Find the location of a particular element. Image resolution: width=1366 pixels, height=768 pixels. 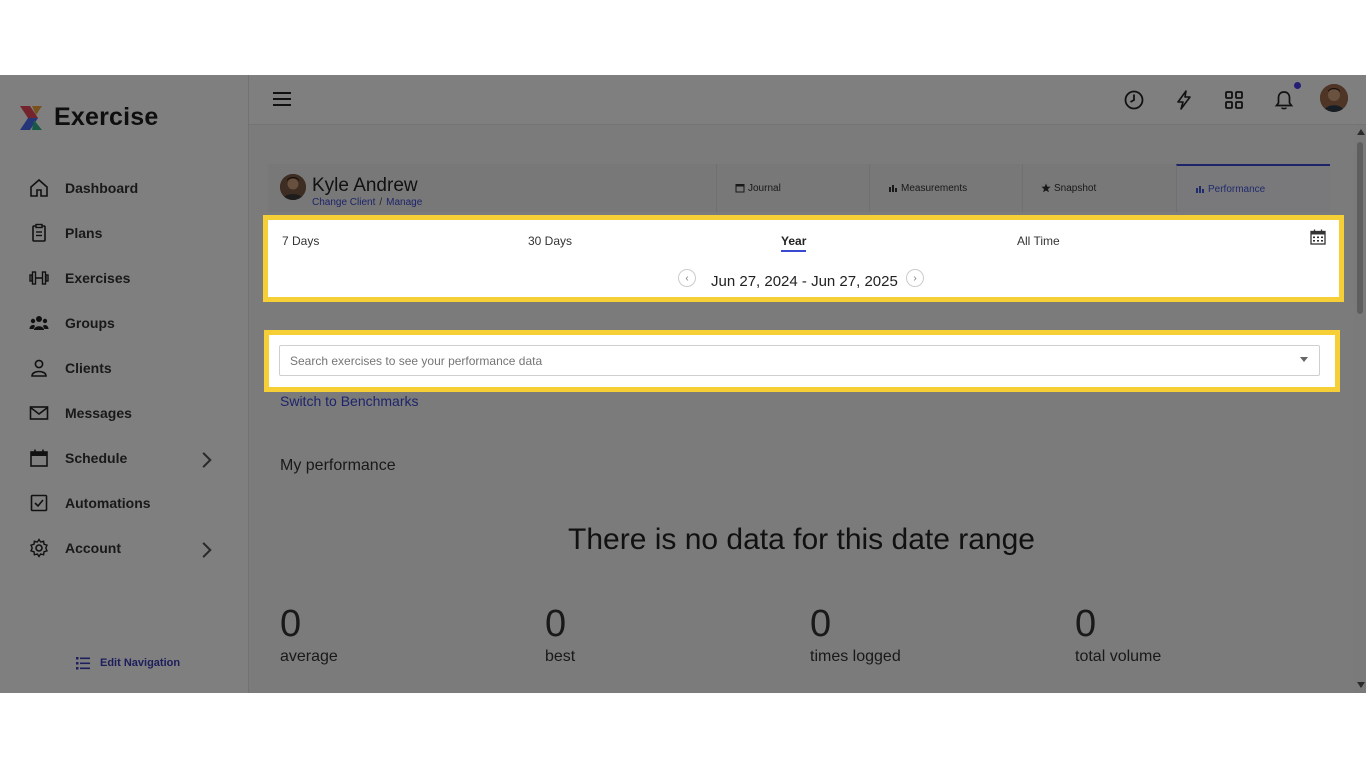

tab-label: Measurements is located at coordinates (934, 188).